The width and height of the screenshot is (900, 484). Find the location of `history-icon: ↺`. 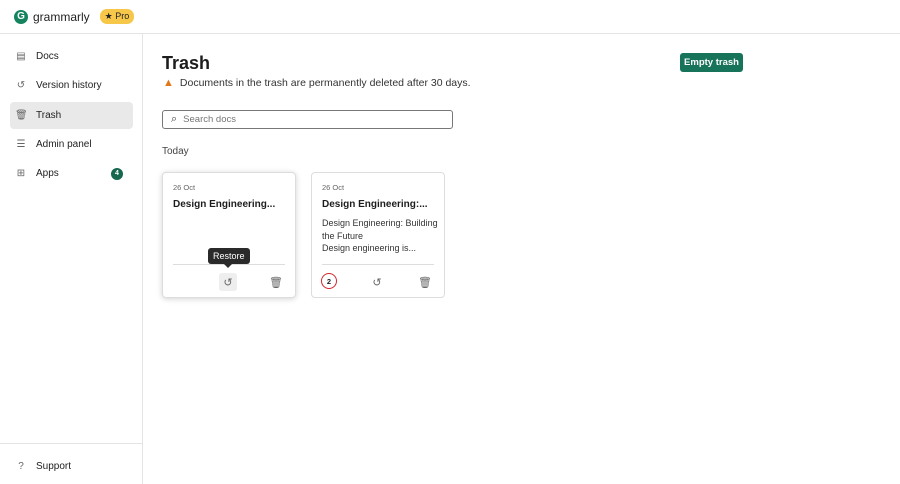

history-icon: ↺ is located at coordinates (21, 85).